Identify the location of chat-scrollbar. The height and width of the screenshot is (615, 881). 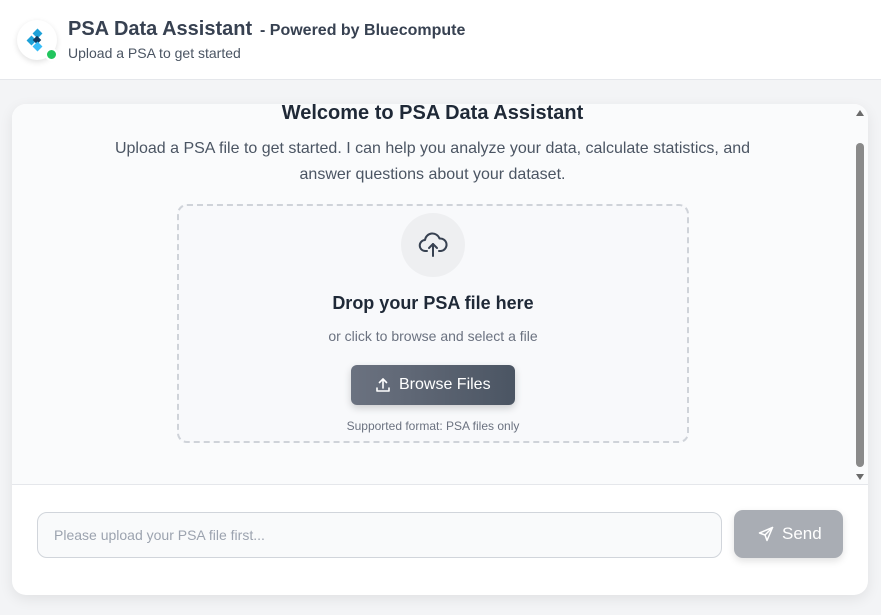
(860, 294).